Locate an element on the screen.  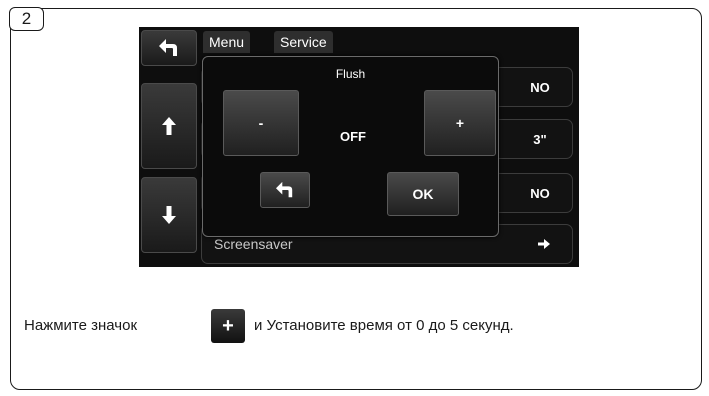
ok-label: OK is located at coordinates (423, 194).